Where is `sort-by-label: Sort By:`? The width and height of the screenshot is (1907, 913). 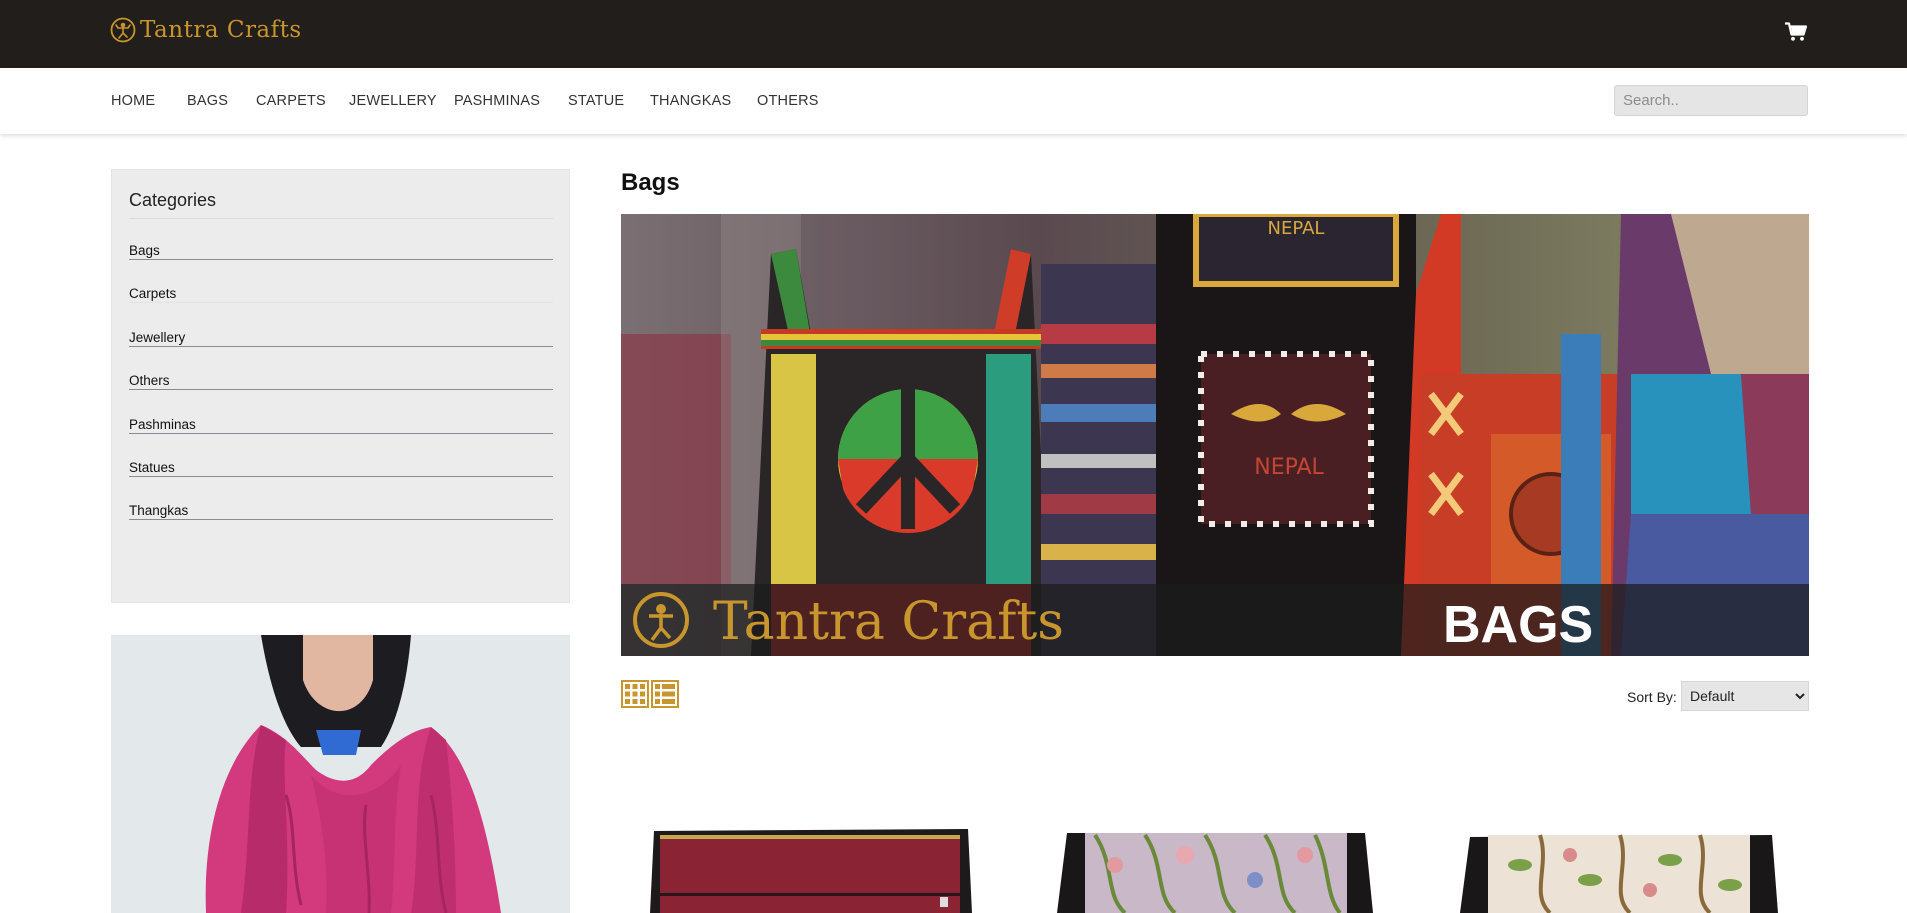
sort-by-label: Sort By: is located at coordinates (1652, 697).